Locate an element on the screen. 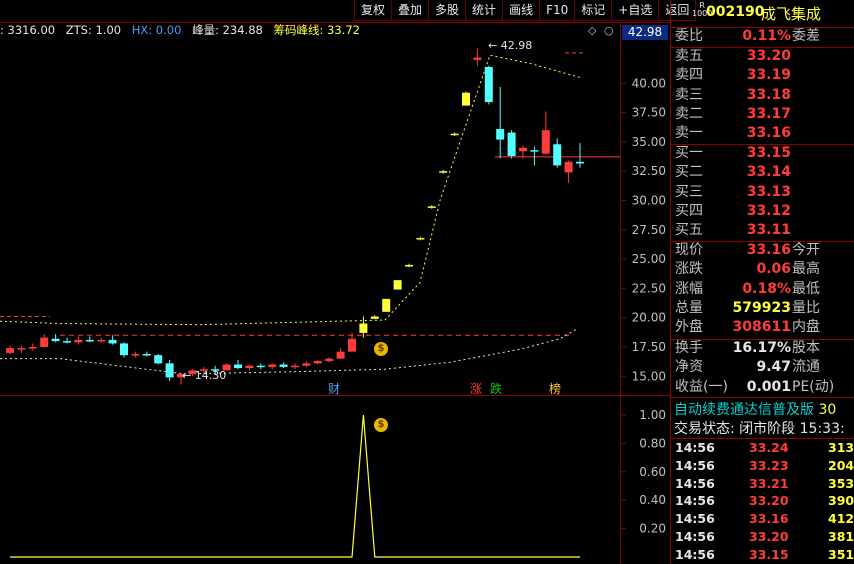 This screenshot has width=854, height=564. stat-row: 外盘 308611 内盘 is located at coordinates (763, 327).